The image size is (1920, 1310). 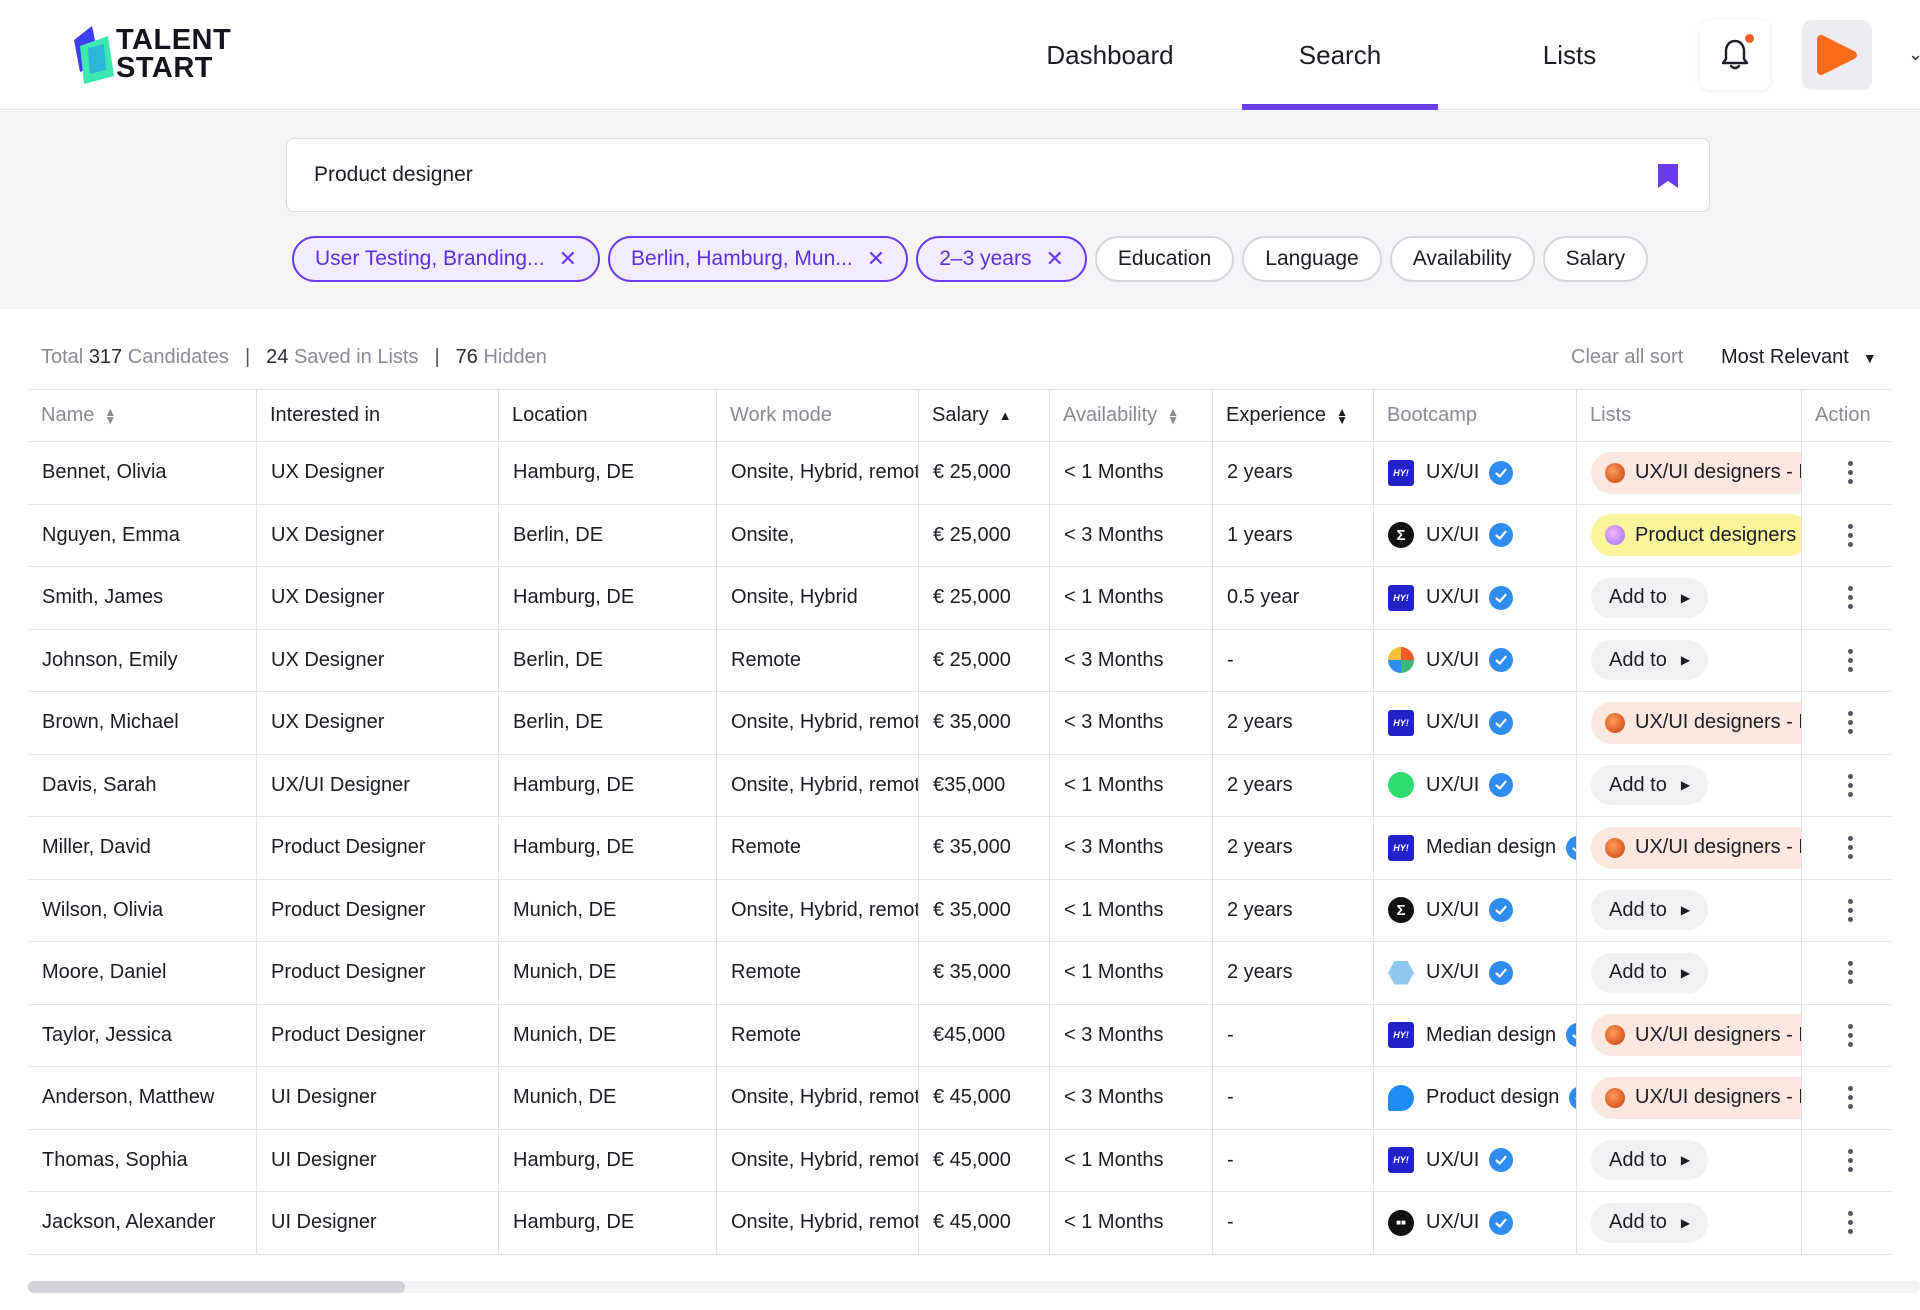 I want to click on add-to-label: Add to, so click(x=1638, y=659).